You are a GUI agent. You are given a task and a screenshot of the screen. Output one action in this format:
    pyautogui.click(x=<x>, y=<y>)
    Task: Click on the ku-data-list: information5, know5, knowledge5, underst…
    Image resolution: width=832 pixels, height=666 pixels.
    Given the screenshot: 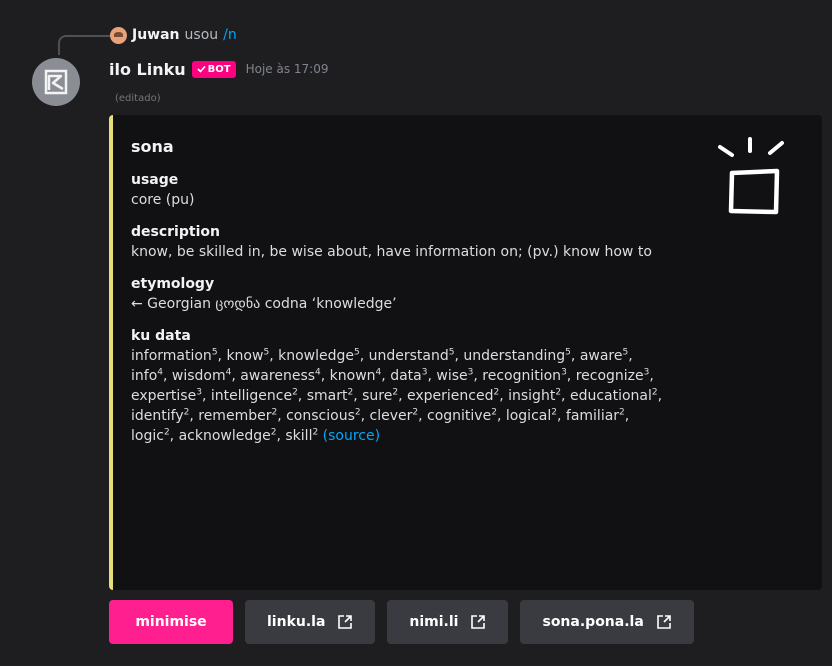 What is the action you would take?
    pyautogui.click(x=397, y=395)
    